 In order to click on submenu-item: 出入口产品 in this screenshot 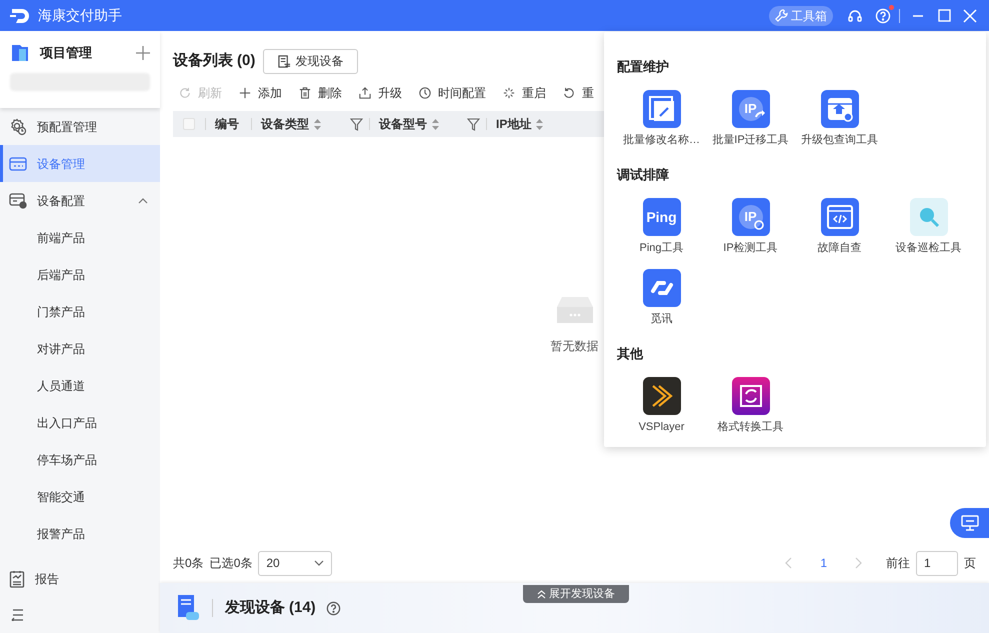, I will do `click(80, 422)`.